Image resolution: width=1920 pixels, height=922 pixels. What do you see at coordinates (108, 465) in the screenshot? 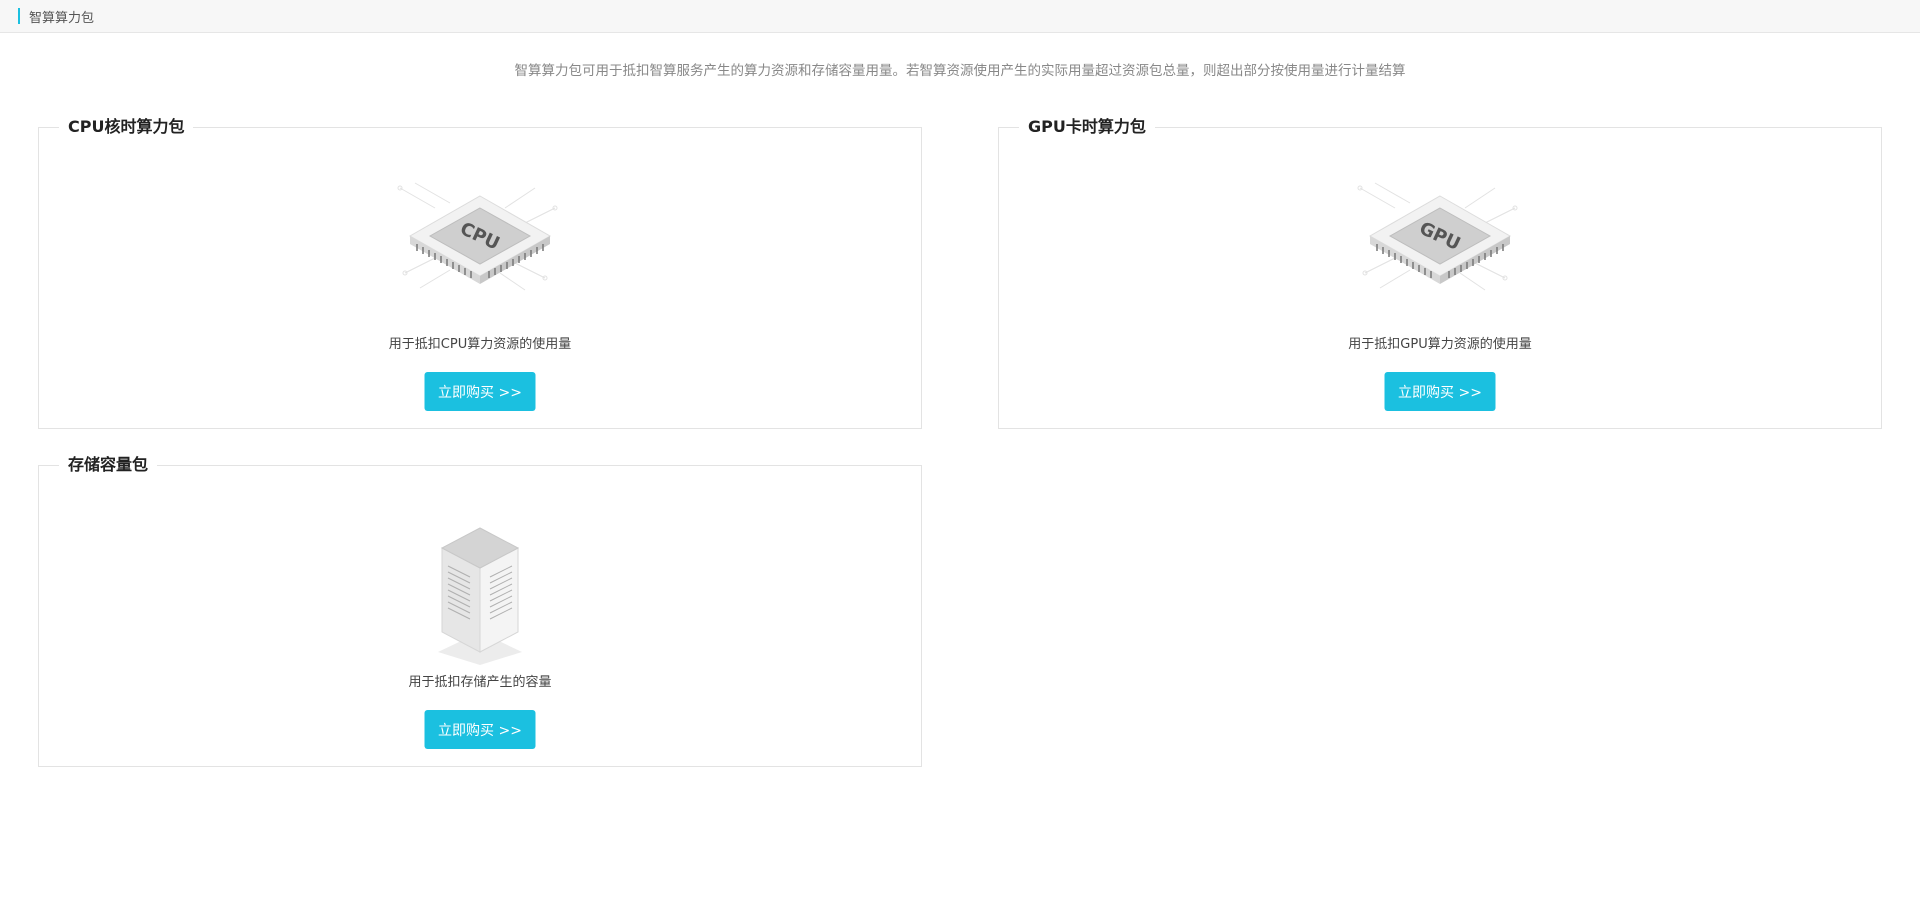
I see `storage-pack-title: 存储容量包` at bounding box center [108, 465].